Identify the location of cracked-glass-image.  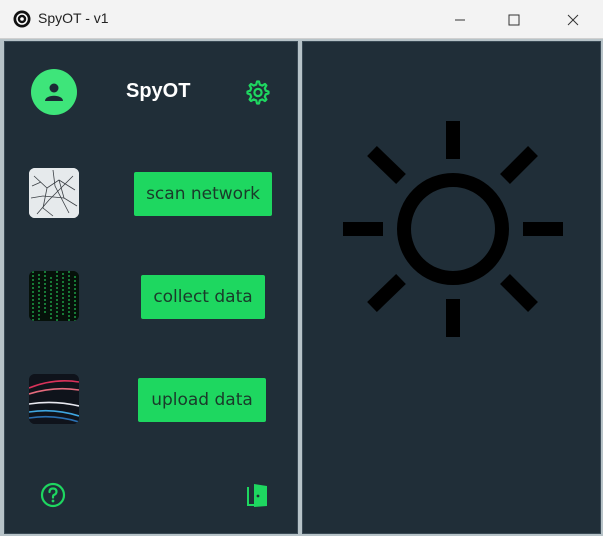
(54, 193).